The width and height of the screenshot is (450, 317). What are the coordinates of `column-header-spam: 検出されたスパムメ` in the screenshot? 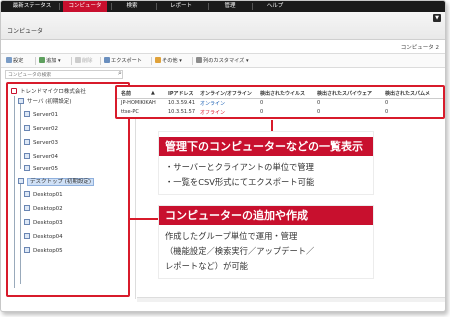 It's located at (407, 93).